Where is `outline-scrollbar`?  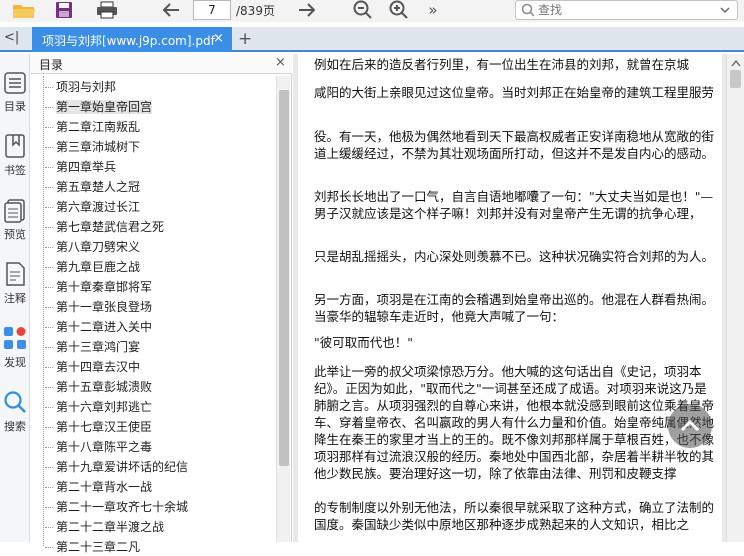
outline-scrollbar is located at coordinates (283, 309).